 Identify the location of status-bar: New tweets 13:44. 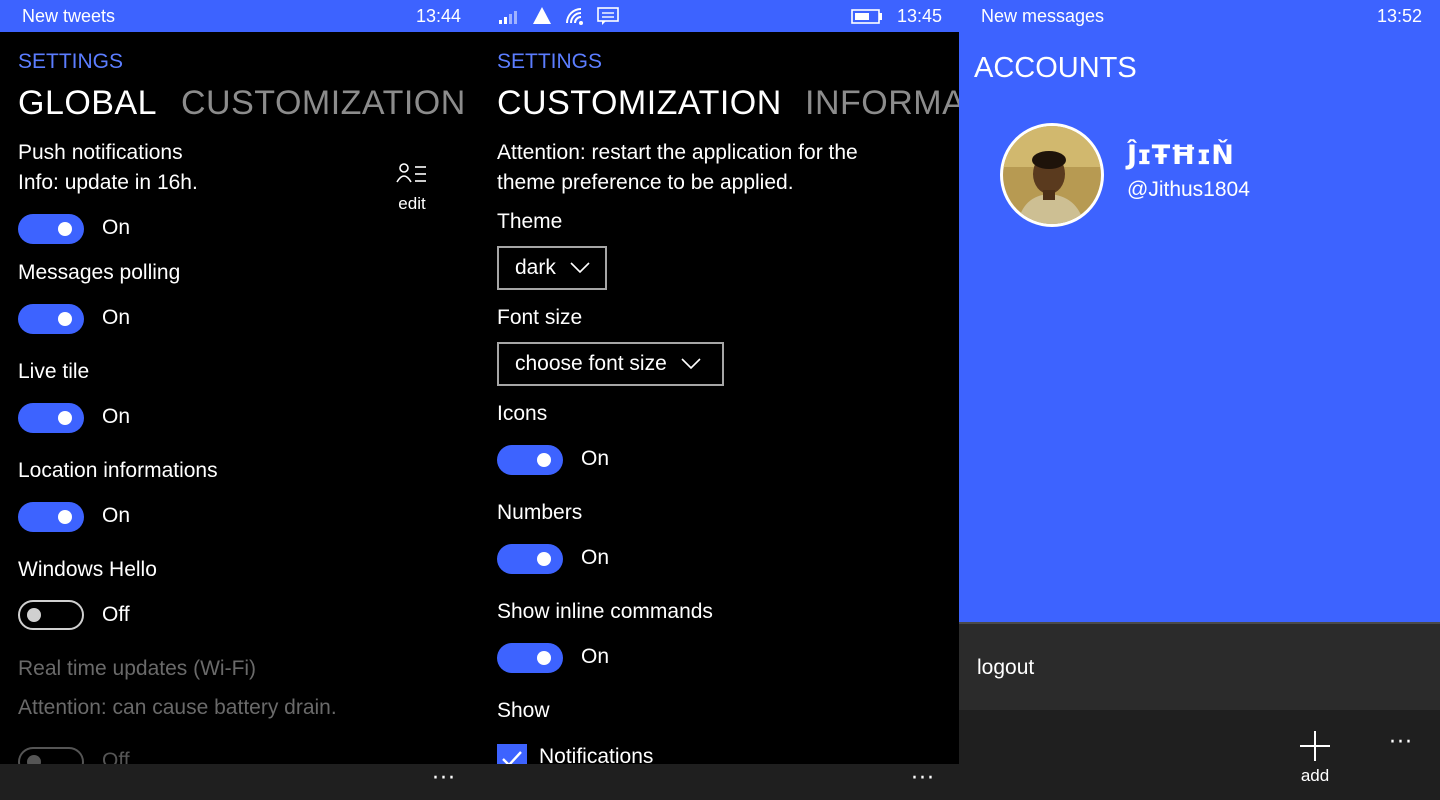
(240, 16).